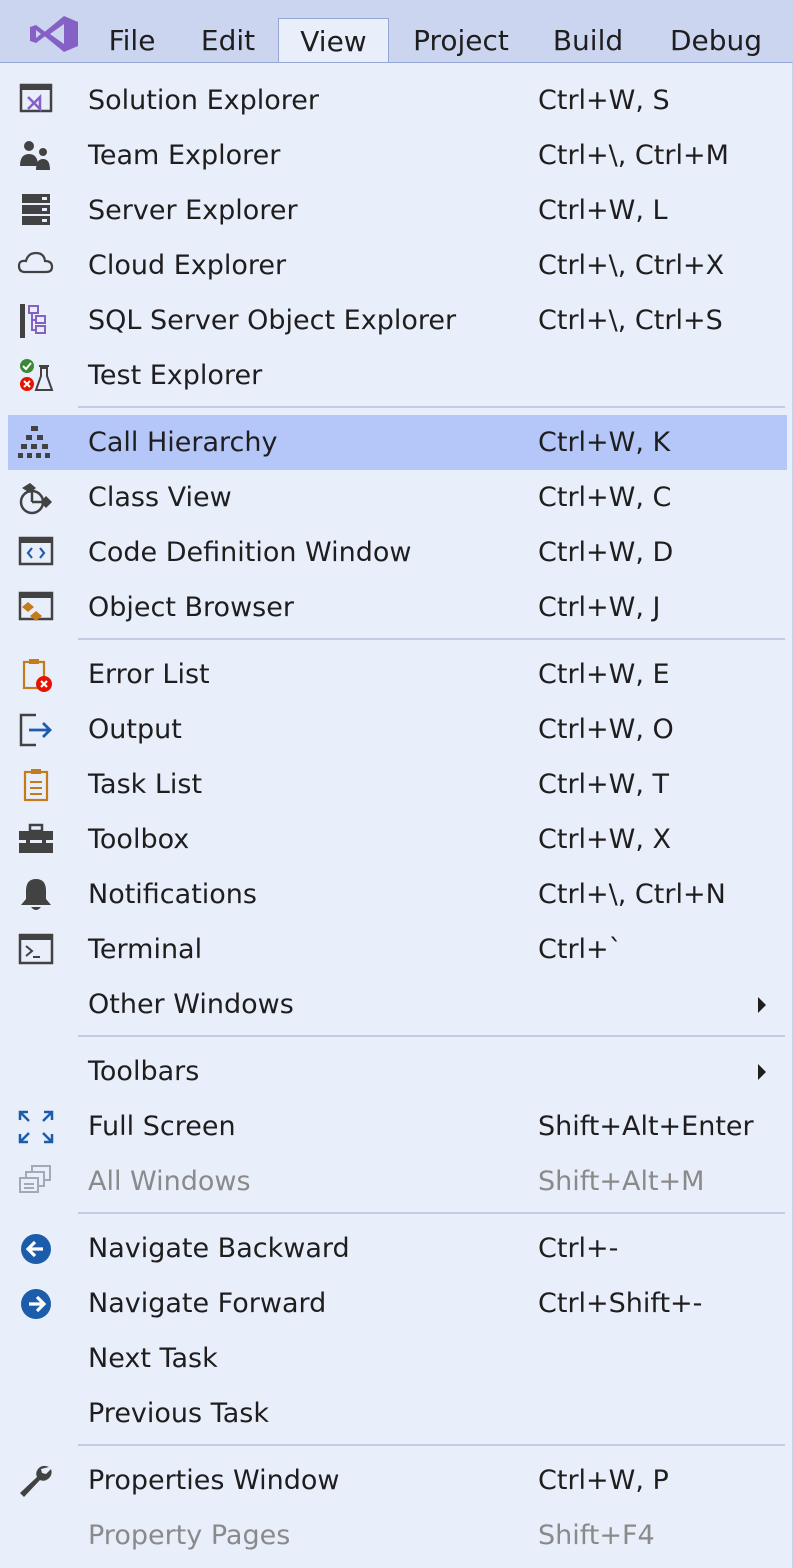 This screenshot has width=793, height=1568. What do you see at coordinates (397, 210) in the screenshot?
I see `menu-item-server-explorer: Server Explorer Ctrl+W, L` at bounding box center [397, 210].